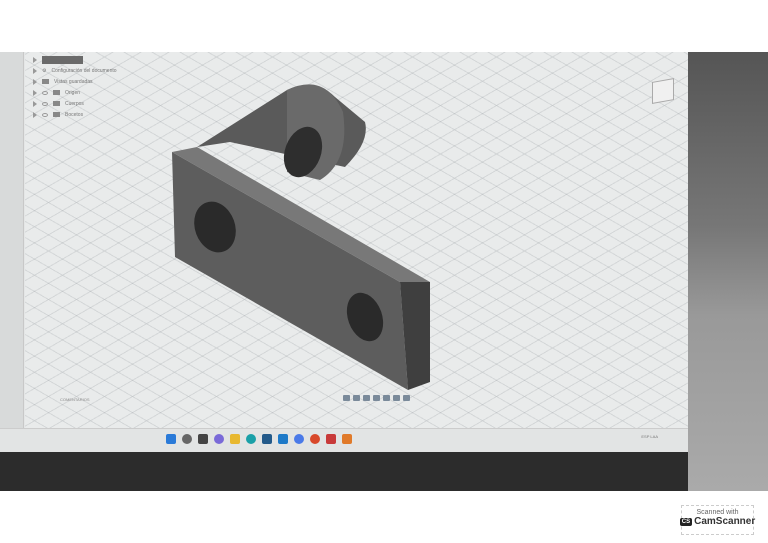 The image size is (768, 543). I want to click on fit-icon, so click(376, 398).